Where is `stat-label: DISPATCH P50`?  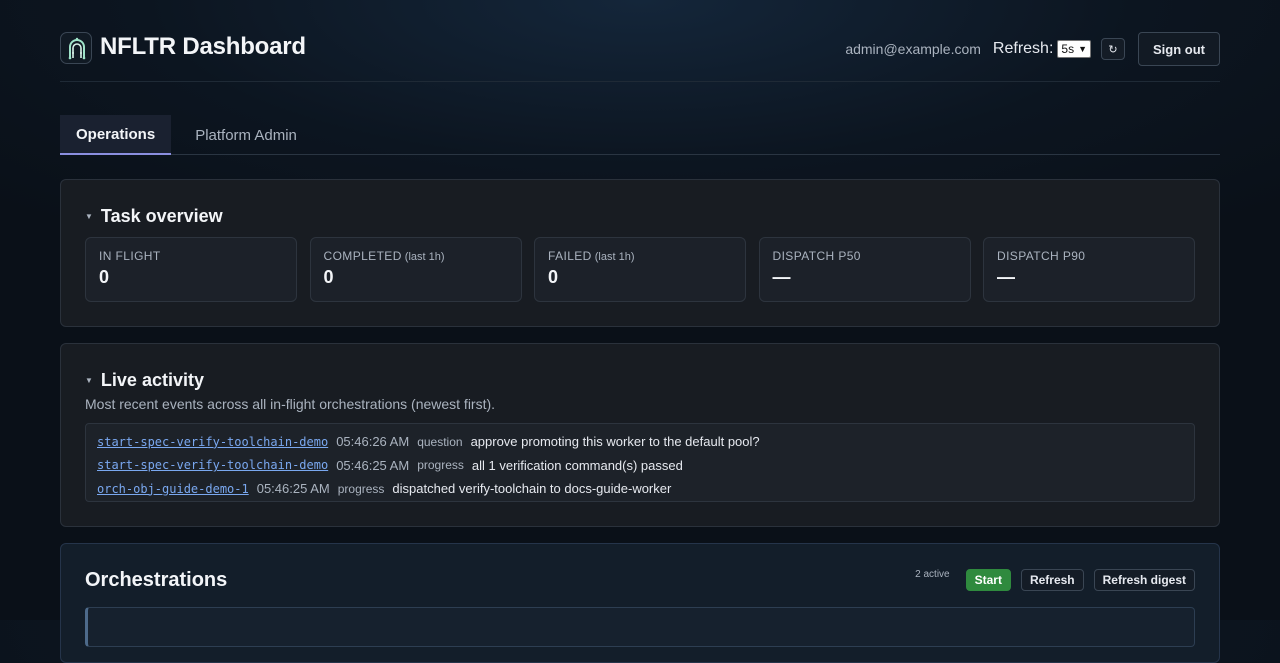
stat-label: DISPATCH P50 is located at coordinates (816, 256).